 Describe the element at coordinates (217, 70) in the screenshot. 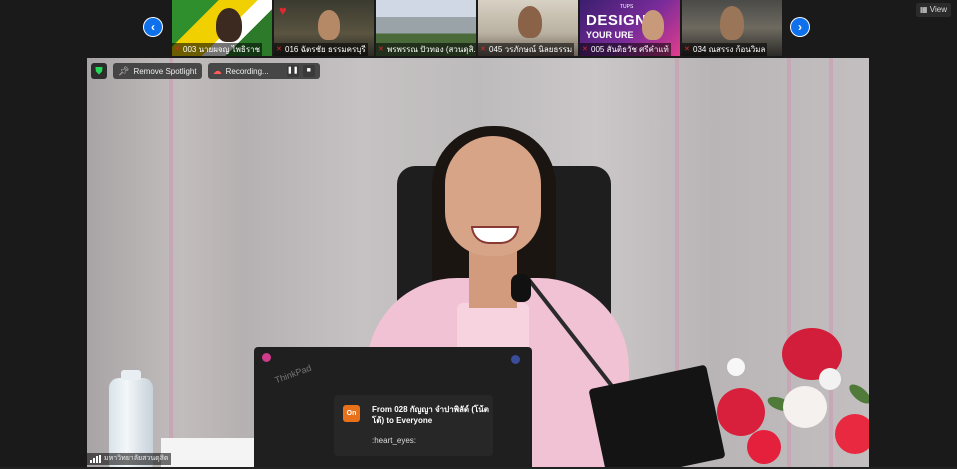

I see `cloud-record-icon: ☁` at that location.